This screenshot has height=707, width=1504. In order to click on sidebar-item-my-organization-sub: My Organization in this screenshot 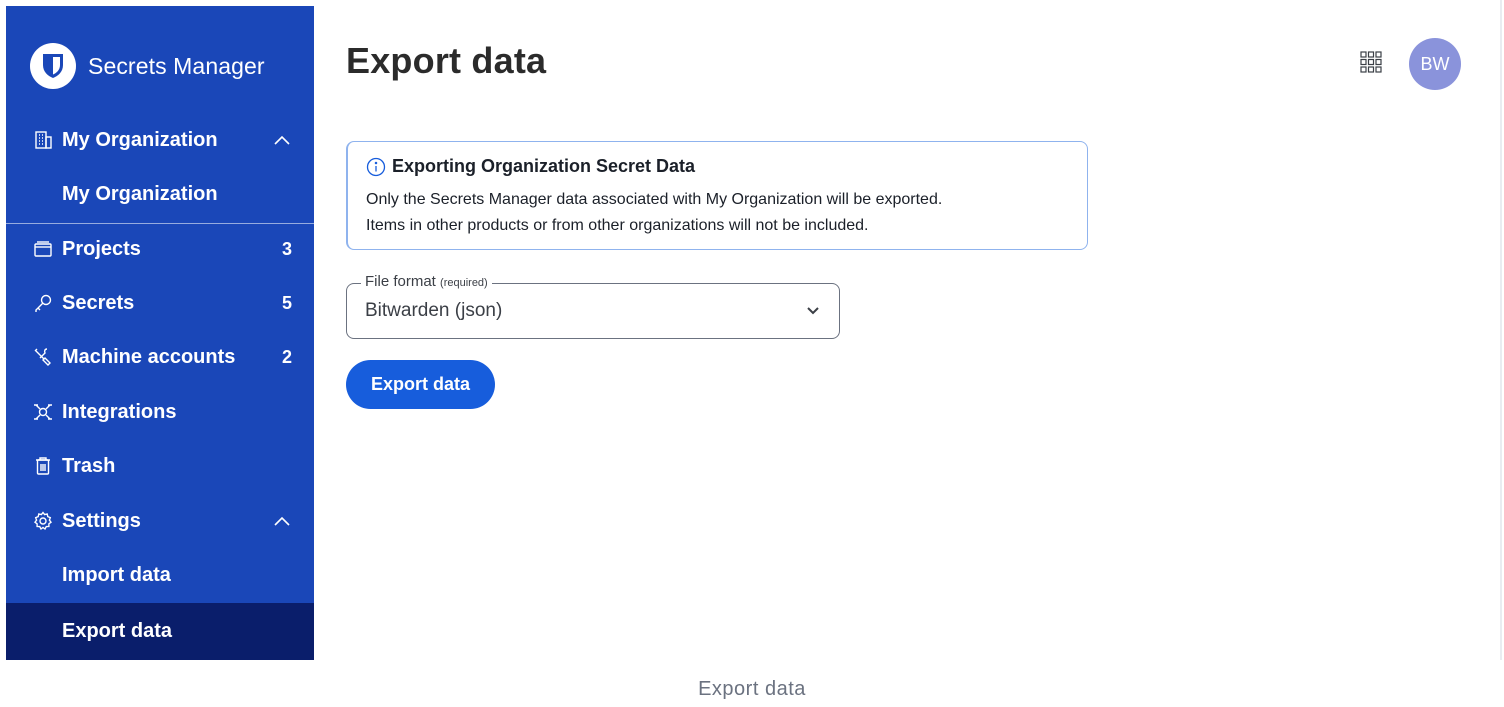, I will do `click(160, 194)`.